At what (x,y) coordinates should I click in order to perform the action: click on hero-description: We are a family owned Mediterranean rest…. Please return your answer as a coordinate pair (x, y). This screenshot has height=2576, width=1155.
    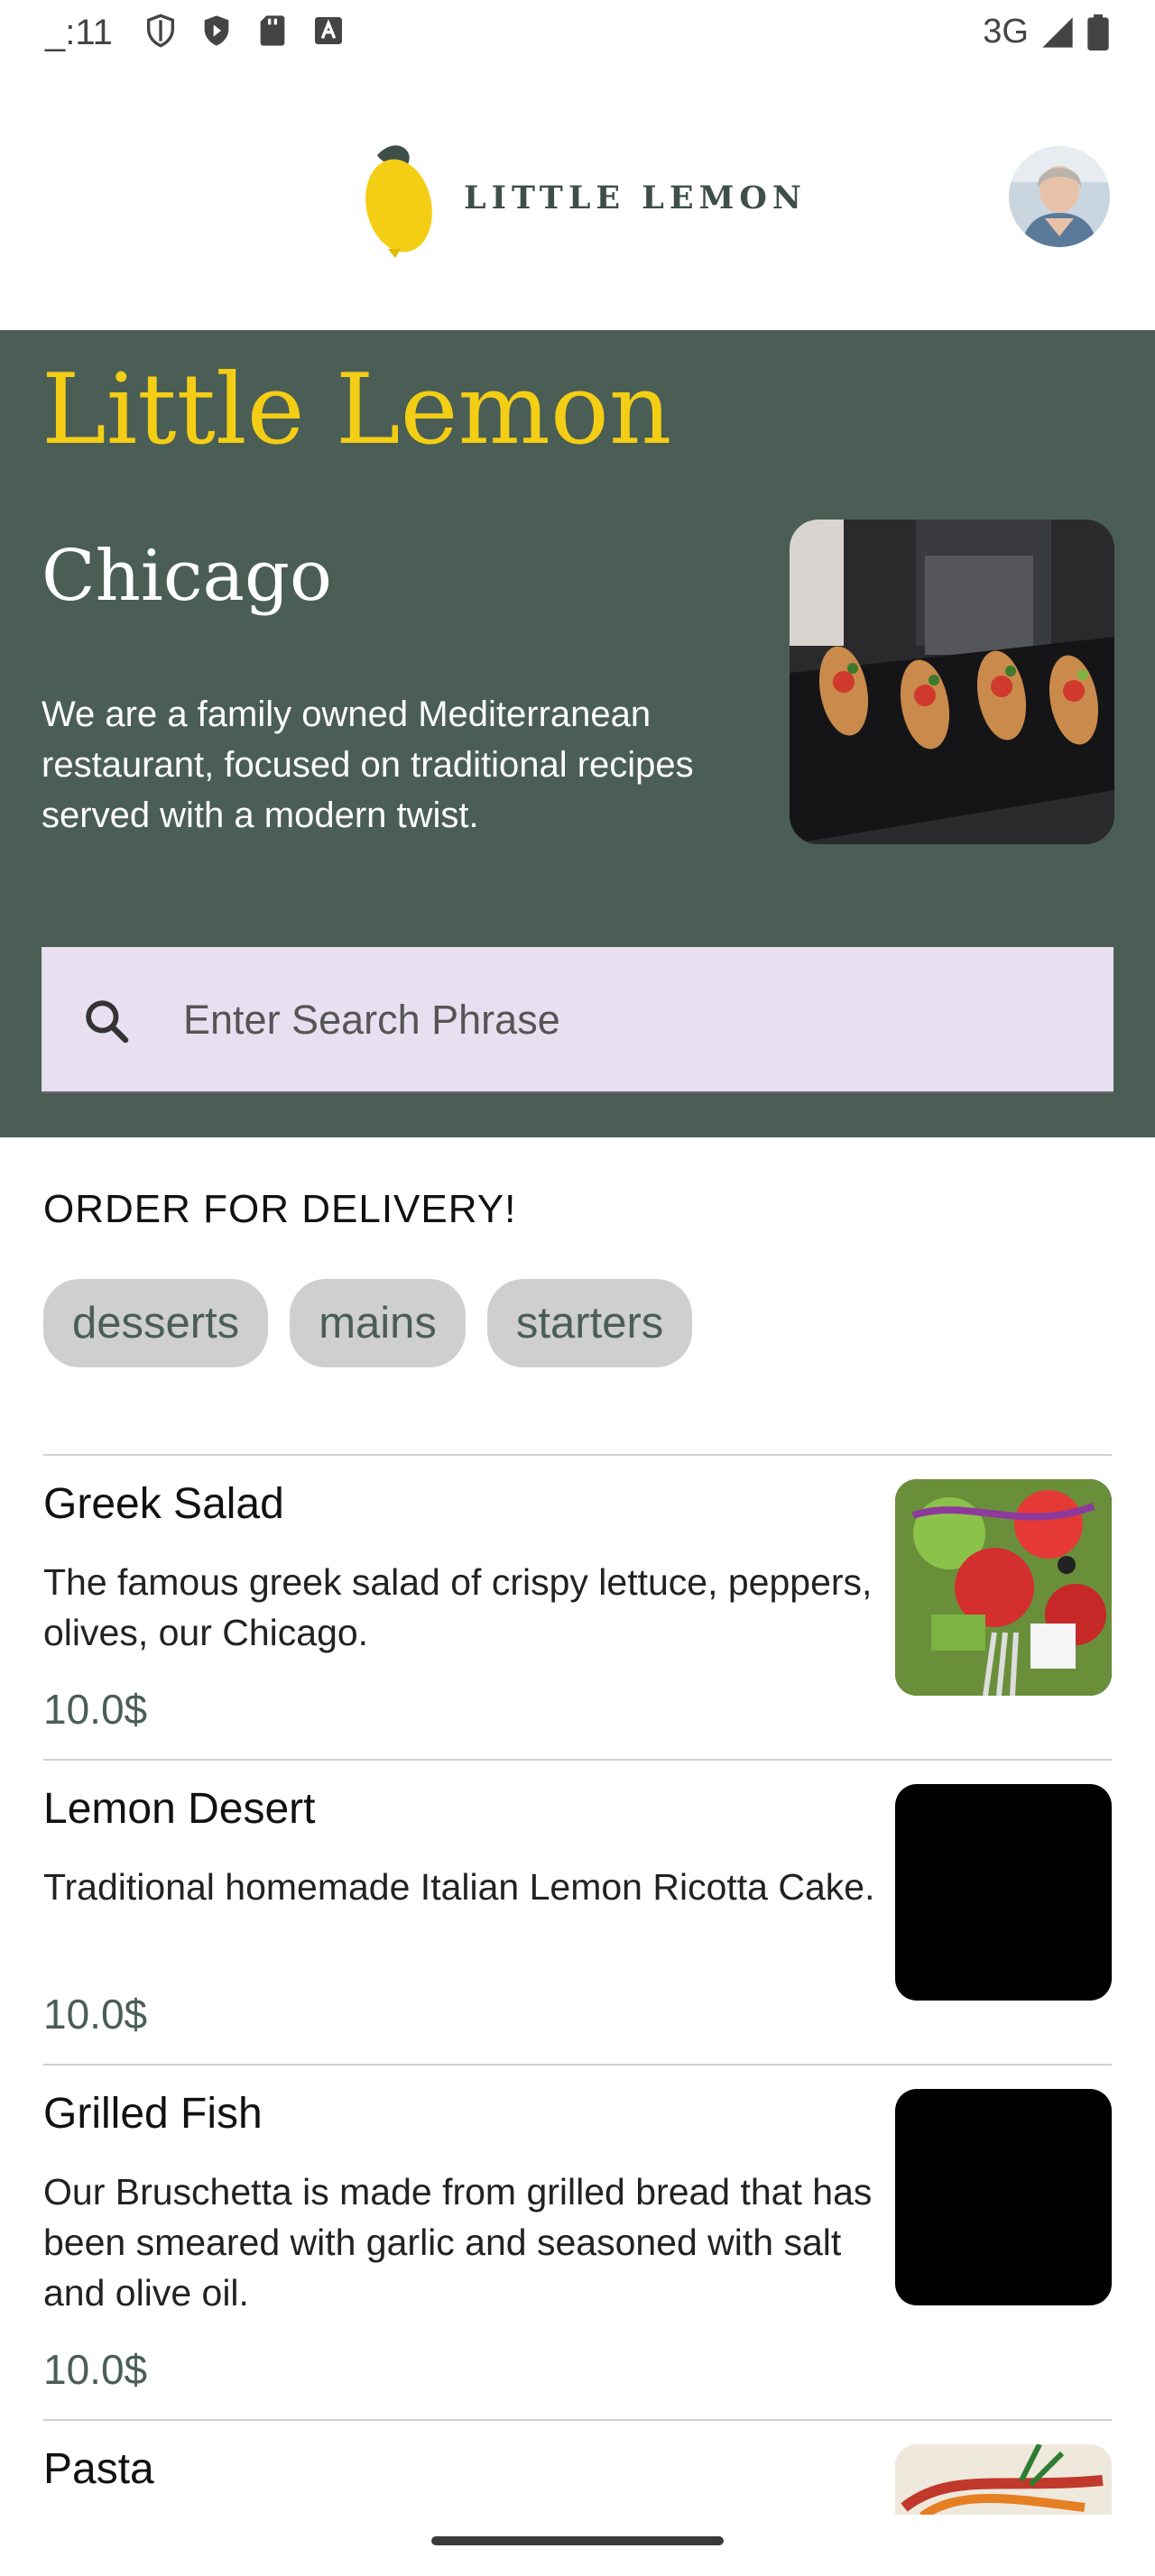
    Looking at the image, I should click on (368, 765).